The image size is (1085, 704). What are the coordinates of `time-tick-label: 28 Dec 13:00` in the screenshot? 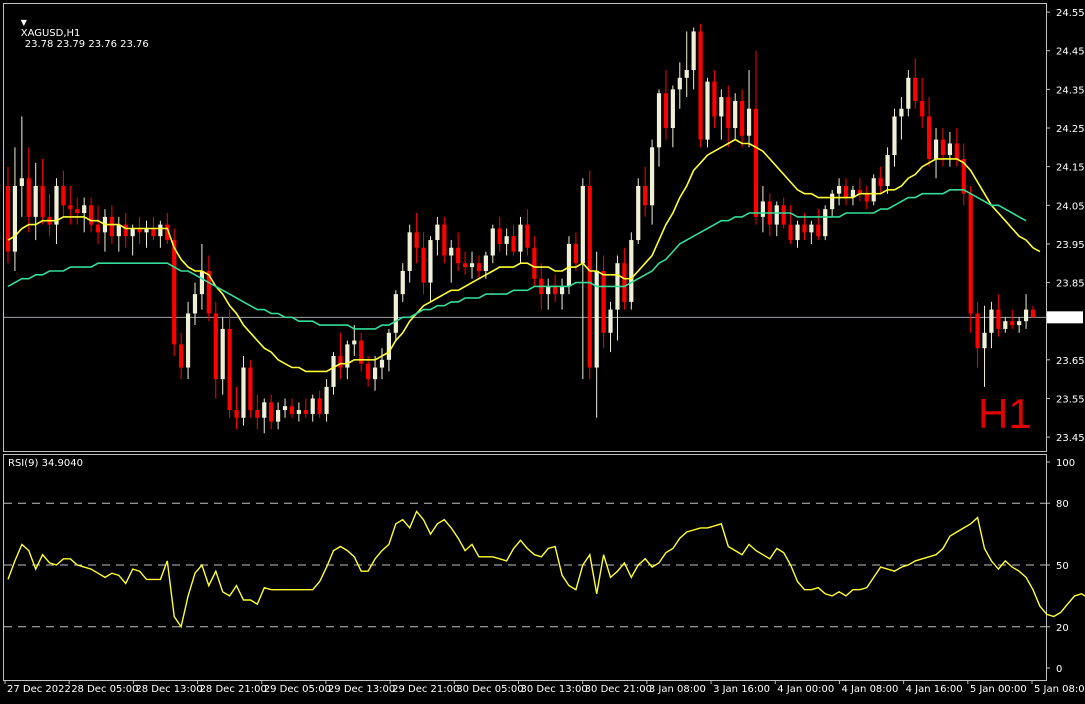 It's located at (168, 689).